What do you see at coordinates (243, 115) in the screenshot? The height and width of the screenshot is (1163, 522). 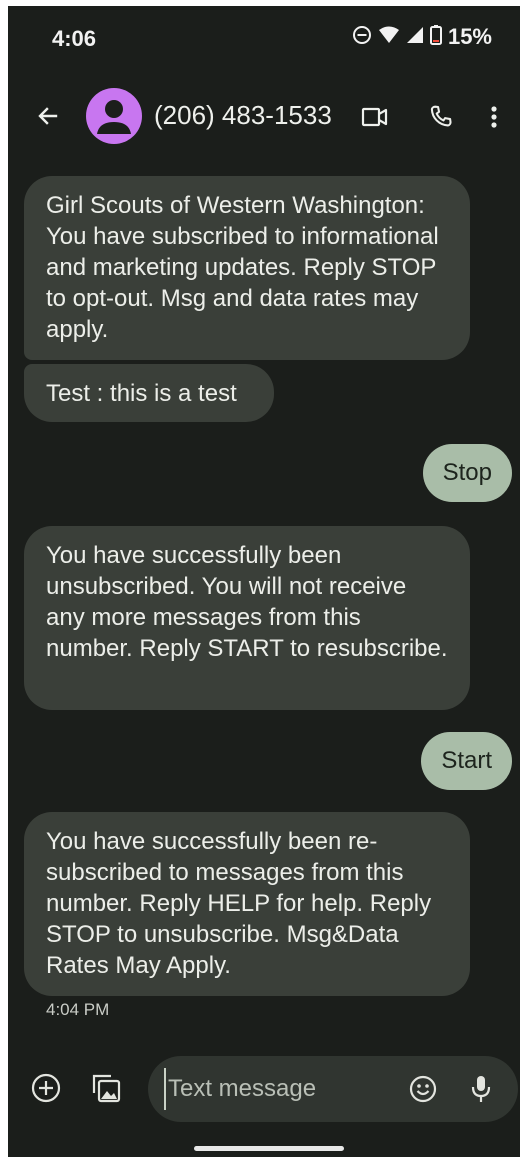 I see `contact-name: (206) 483-1533` at bounding box center [243, 115].